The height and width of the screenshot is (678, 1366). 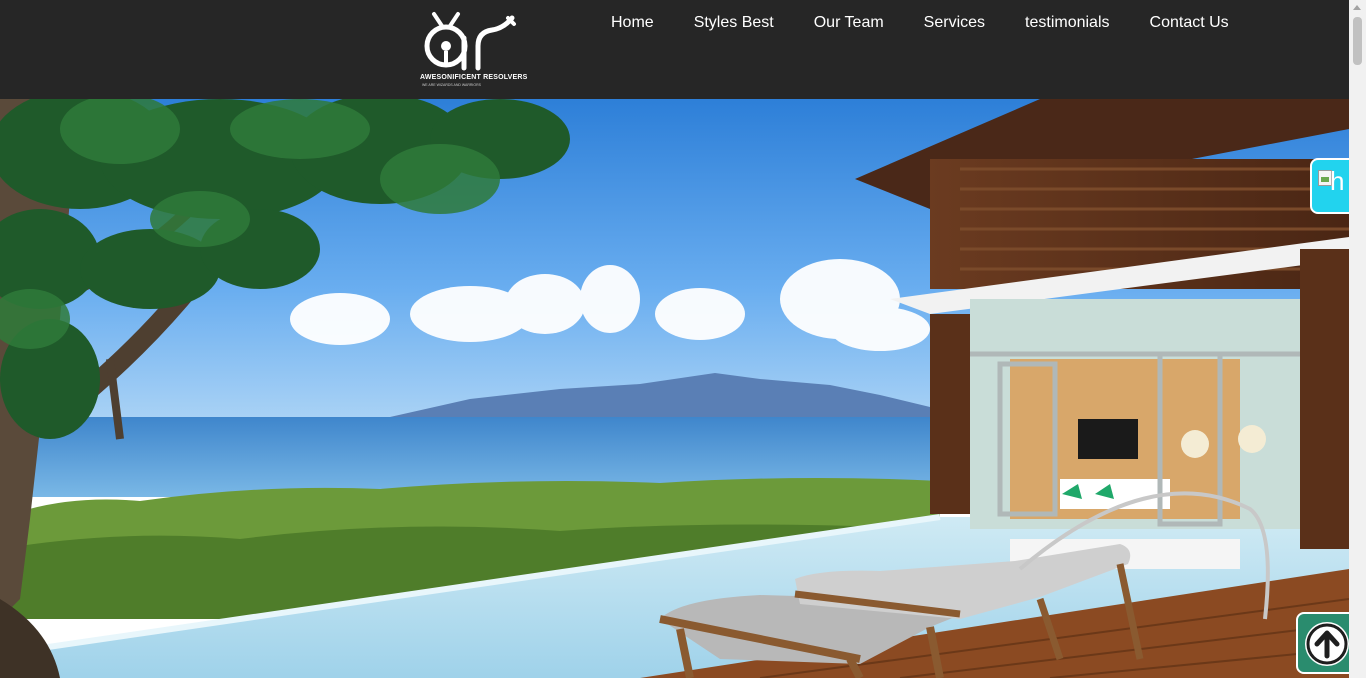 What do you see at coordinates (734, 23) in the screenshot?
I see `nav-styles-best: Styles Best` at bounding box center [734, 23].